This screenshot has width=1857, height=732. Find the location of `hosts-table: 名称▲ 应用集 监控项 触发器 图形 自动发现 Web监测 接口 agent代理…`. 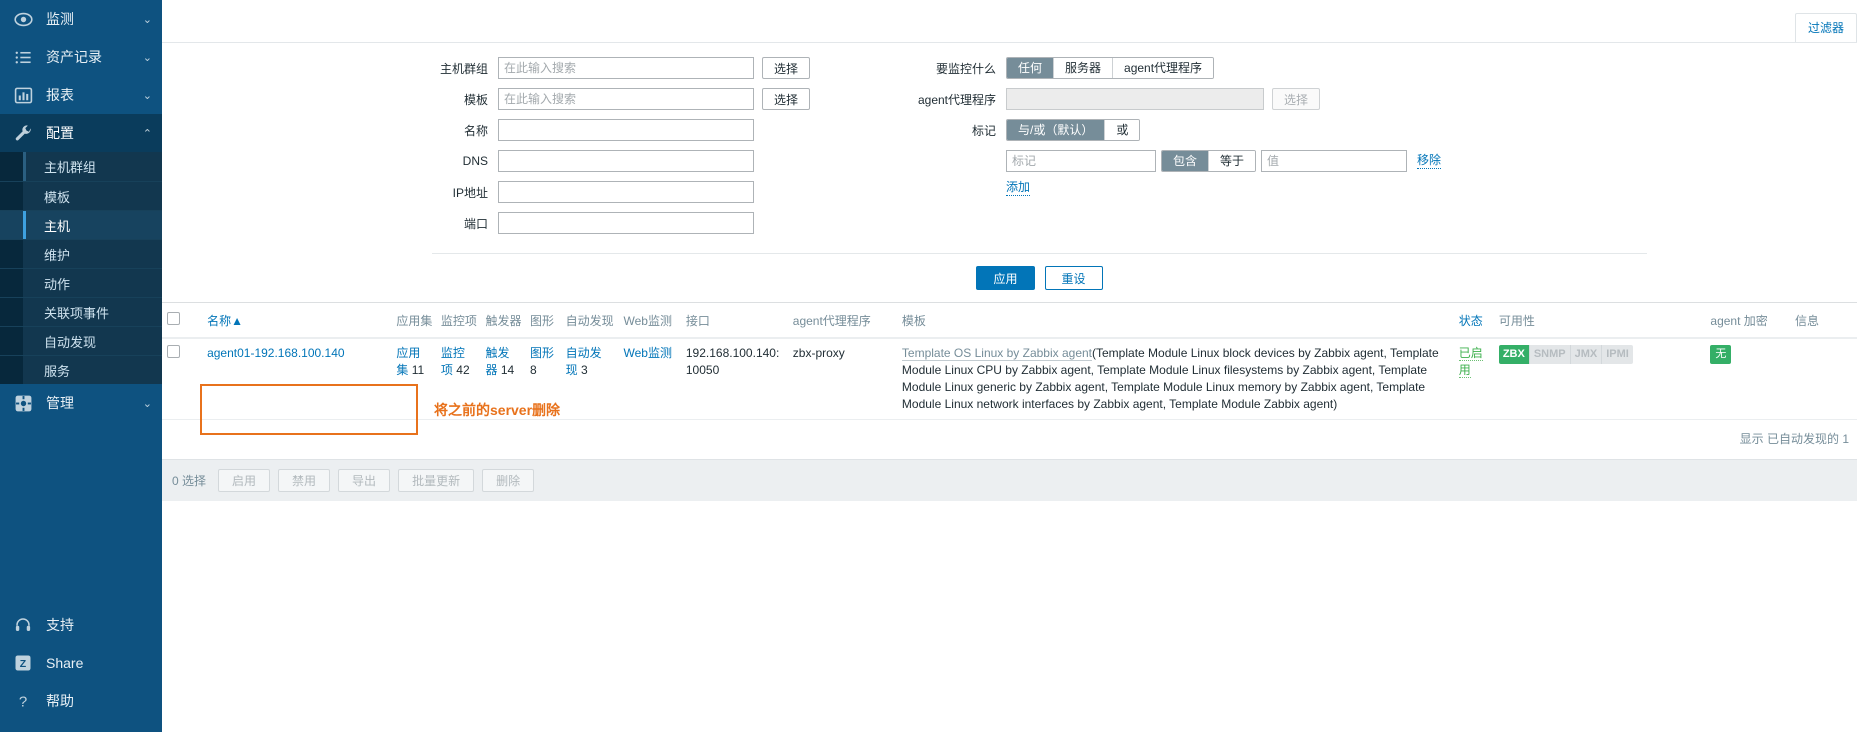

hosts-table: 名称▲ 应用集 监控项 触发器 图形 自动发现 Web监测 接口 agent代理… is located at coordinates (1009, 361).